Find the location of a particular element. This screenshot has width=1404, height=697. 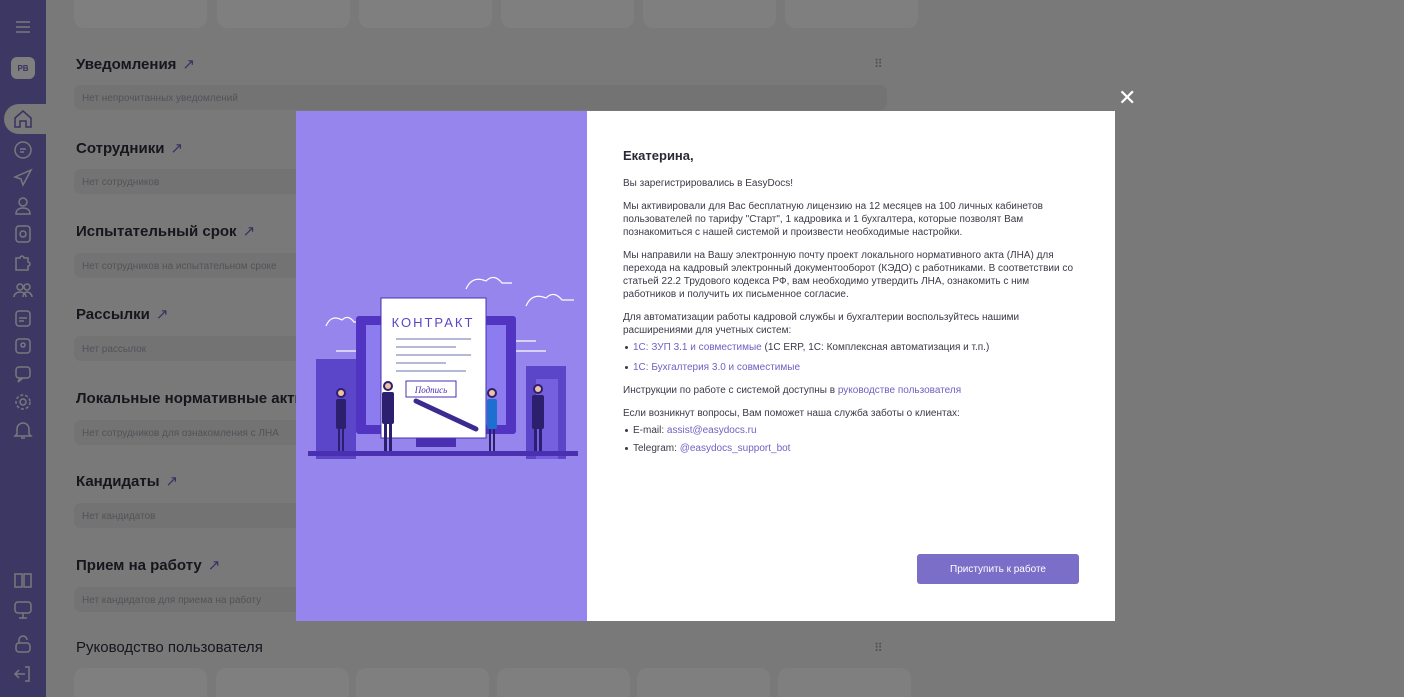

email-link: assist@easydocs.ru is located at coordinates (712, 430).